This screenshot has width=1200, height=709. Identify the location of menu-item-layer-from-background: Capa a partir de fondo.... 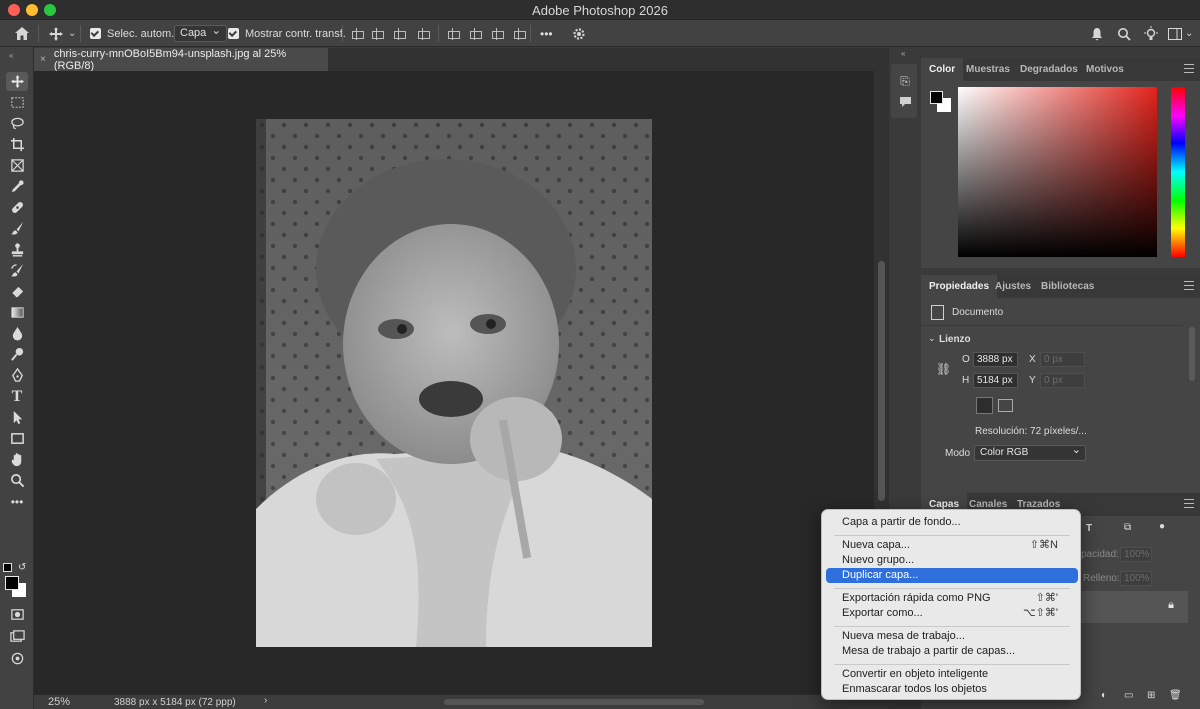
(952, 522).